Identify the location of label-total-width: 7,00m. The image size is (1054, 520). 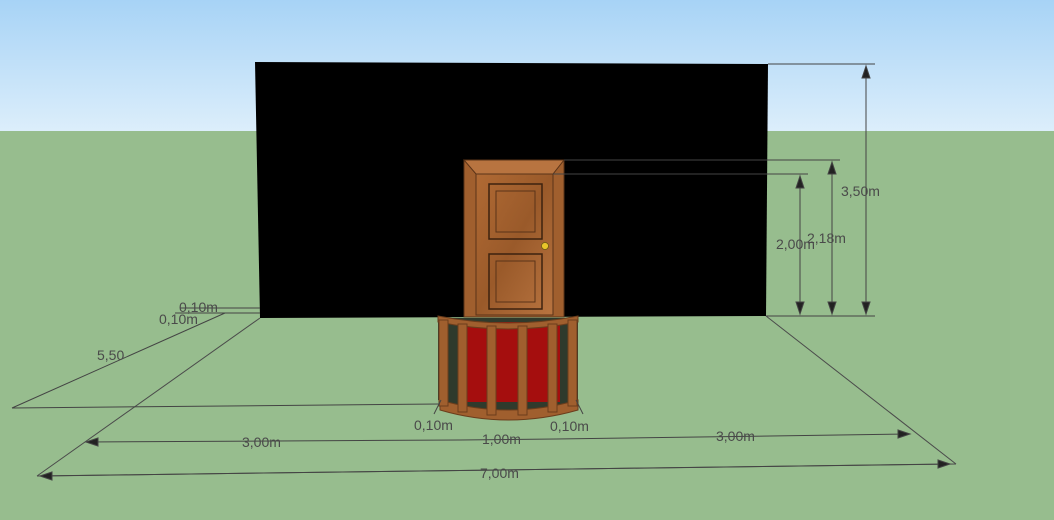
(499, 473).